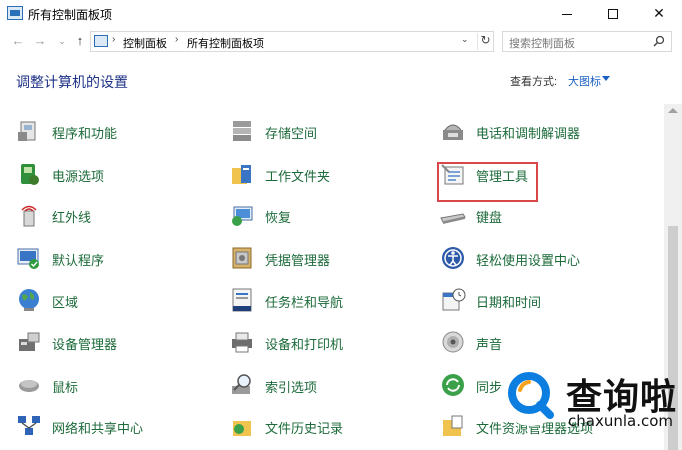  What do you see at coordinates (673, 110) in the screenshot?
I see `scroll-up-icon` at bounding box center [673, 110].